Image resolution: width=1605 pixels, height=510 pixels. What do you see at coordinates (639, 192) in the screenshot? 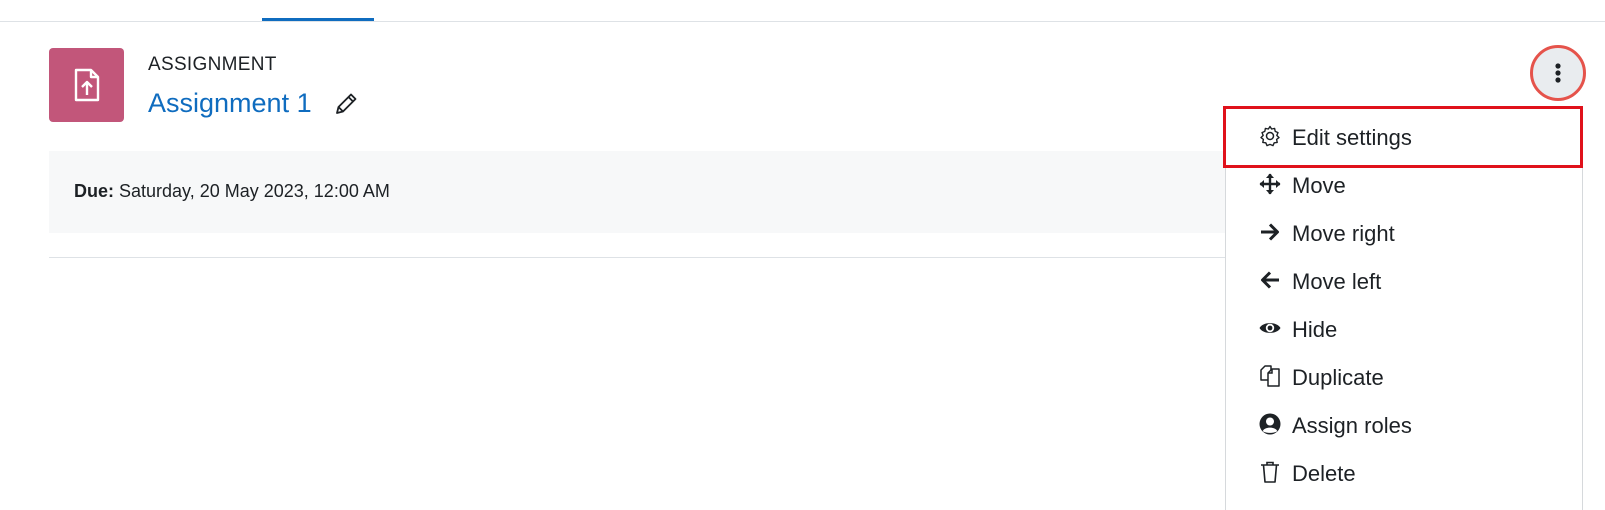
I see `activity-dates: Due: Saturday, 20 May 2023, 12:00 AM` at bounding box center [639, 192].